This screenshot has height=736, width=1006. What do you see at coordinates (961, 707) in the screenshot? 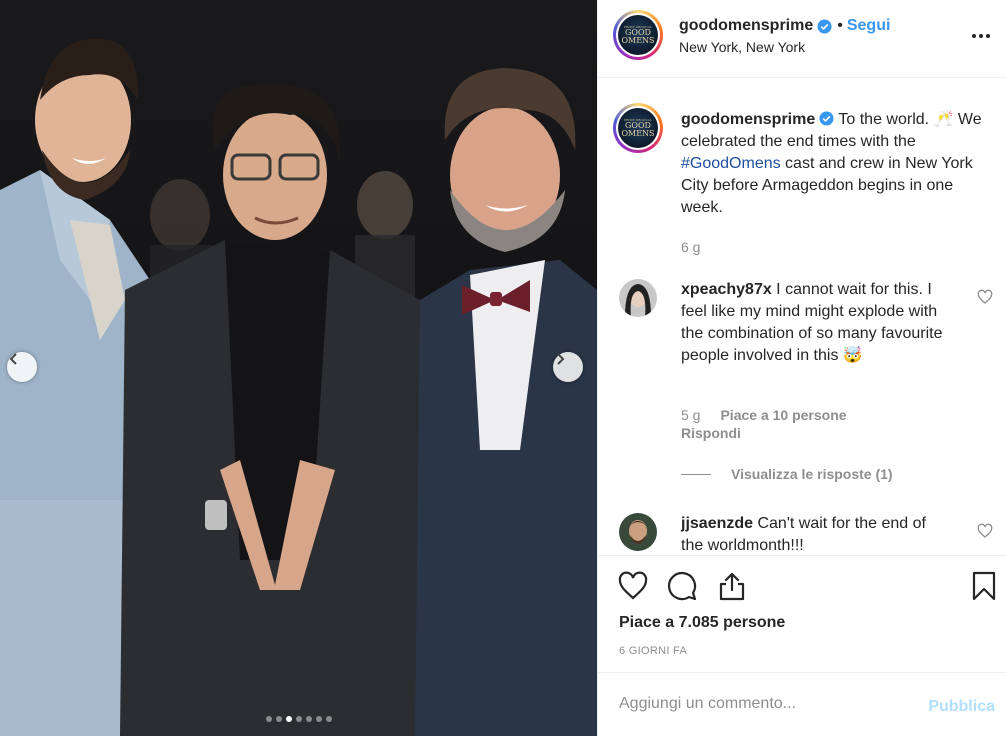
I see `publish-button: Pubblica` at bounding box center [961, 707].